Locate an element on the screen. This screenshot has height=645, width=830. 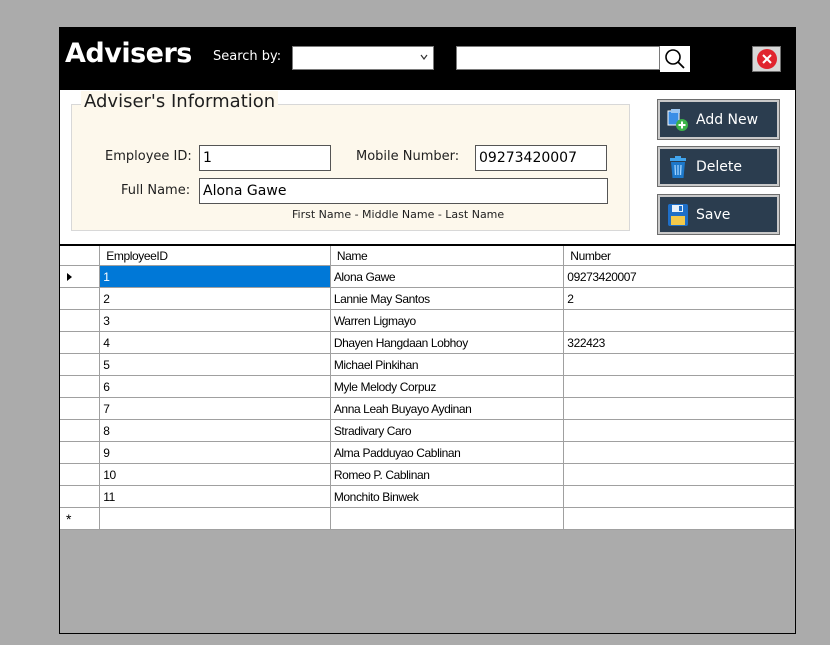
cell-employeeid: 4 is located at coordinates (215, 342).